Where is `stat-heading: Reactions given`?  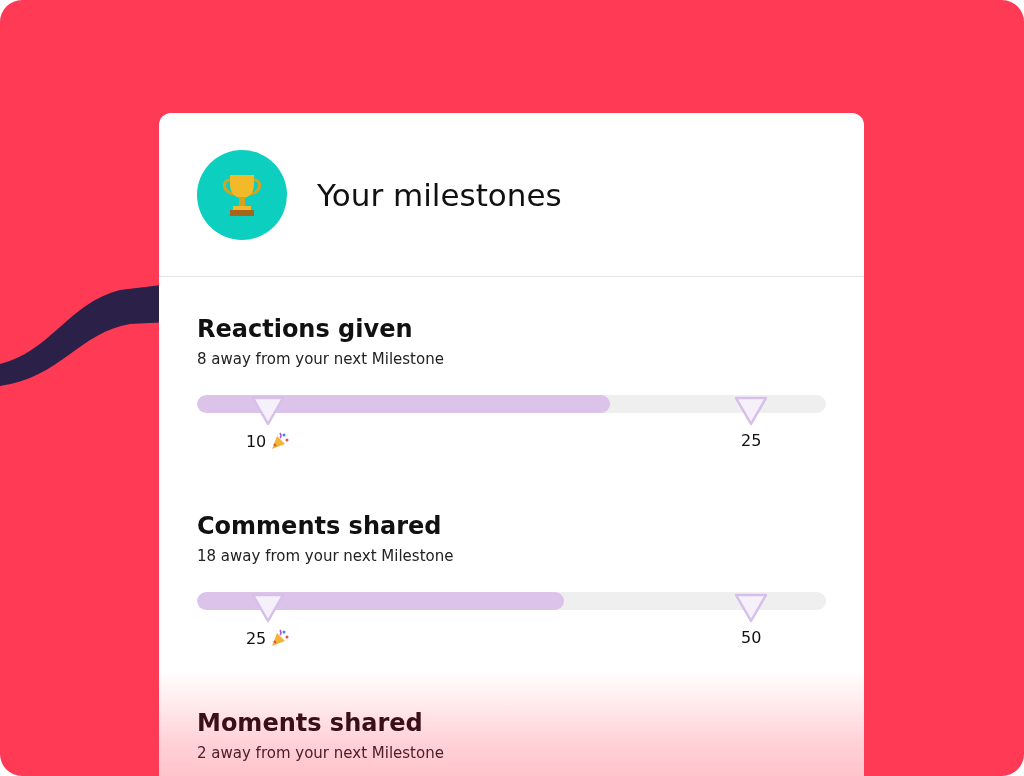 stat-heading: Reactions given is located at coordinates (305, 329).